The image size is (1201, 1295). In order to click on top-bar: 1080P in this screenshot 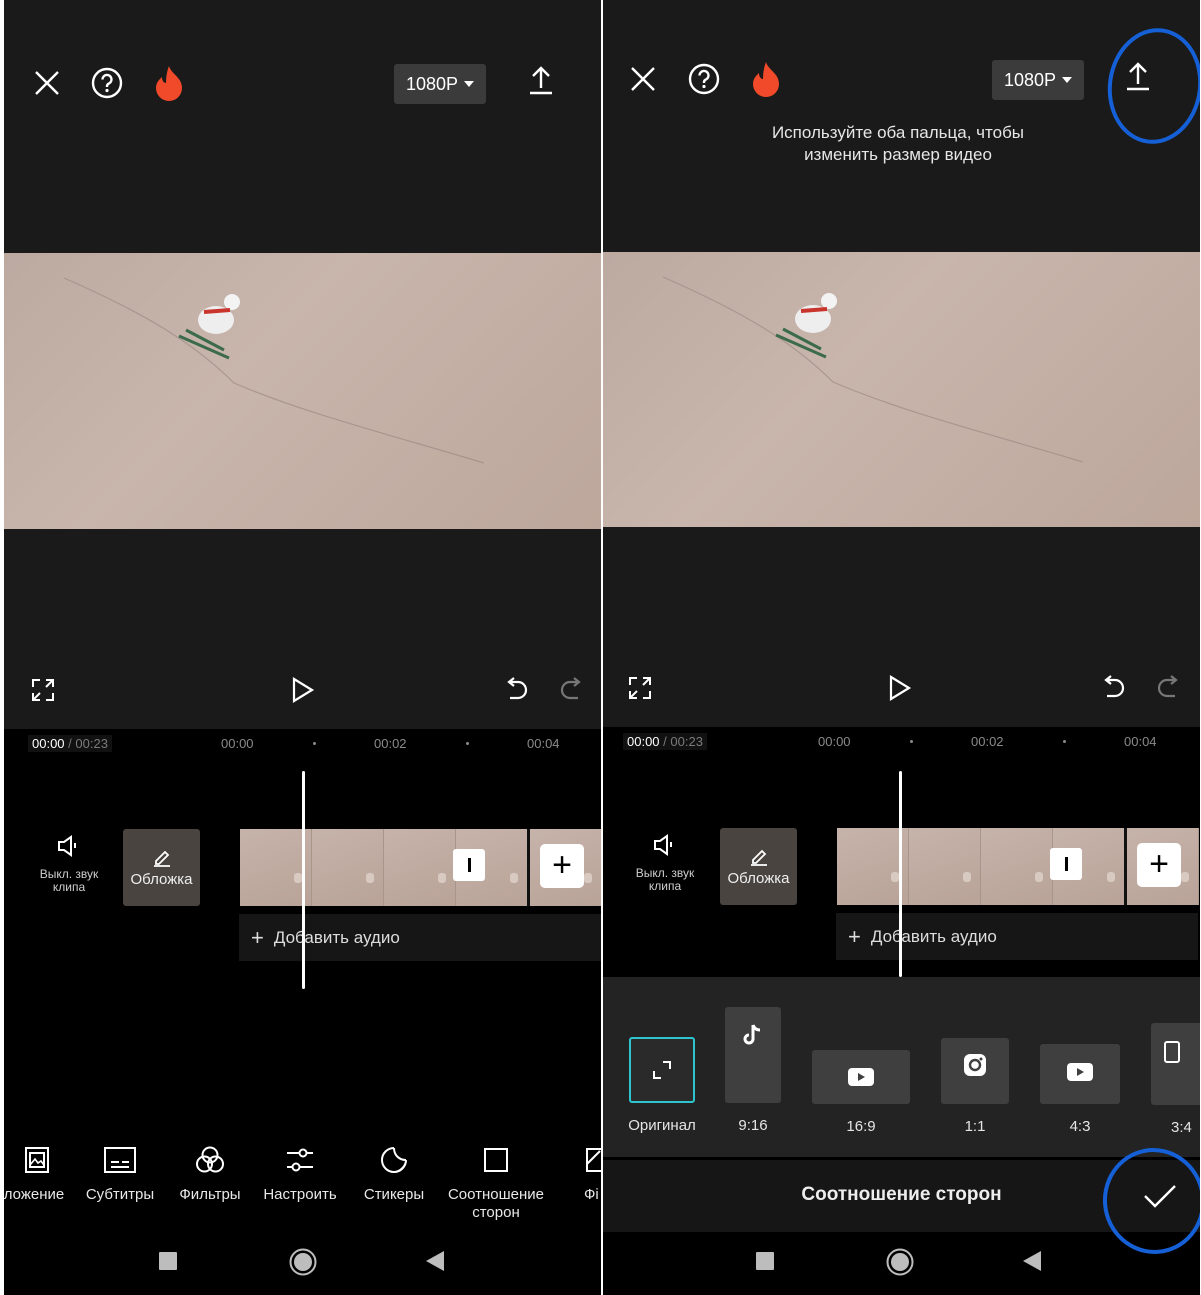, I will do `click(302, 126)`.